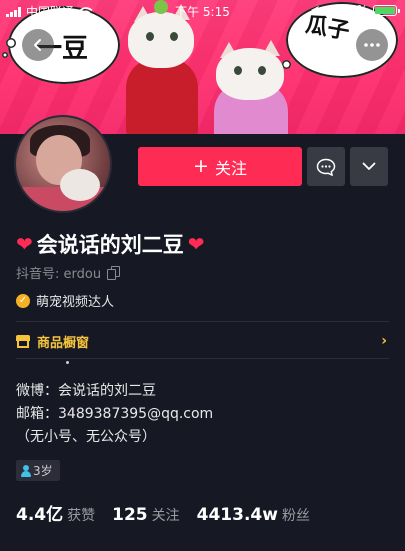 The image size is (405, 551). Describe the element at coordinates (315, 10) in the screenshot. I see `location-icon` at that location.